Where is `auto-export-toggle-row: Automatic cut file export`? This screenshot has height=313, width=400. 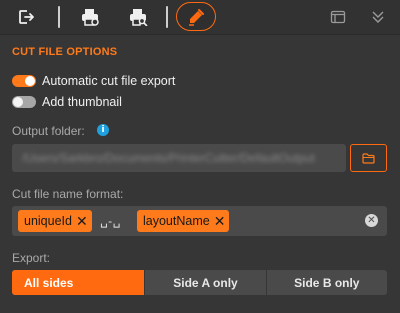 auto-export-toggle-row: Automatic cut file export is located at coordinates (93, 81).